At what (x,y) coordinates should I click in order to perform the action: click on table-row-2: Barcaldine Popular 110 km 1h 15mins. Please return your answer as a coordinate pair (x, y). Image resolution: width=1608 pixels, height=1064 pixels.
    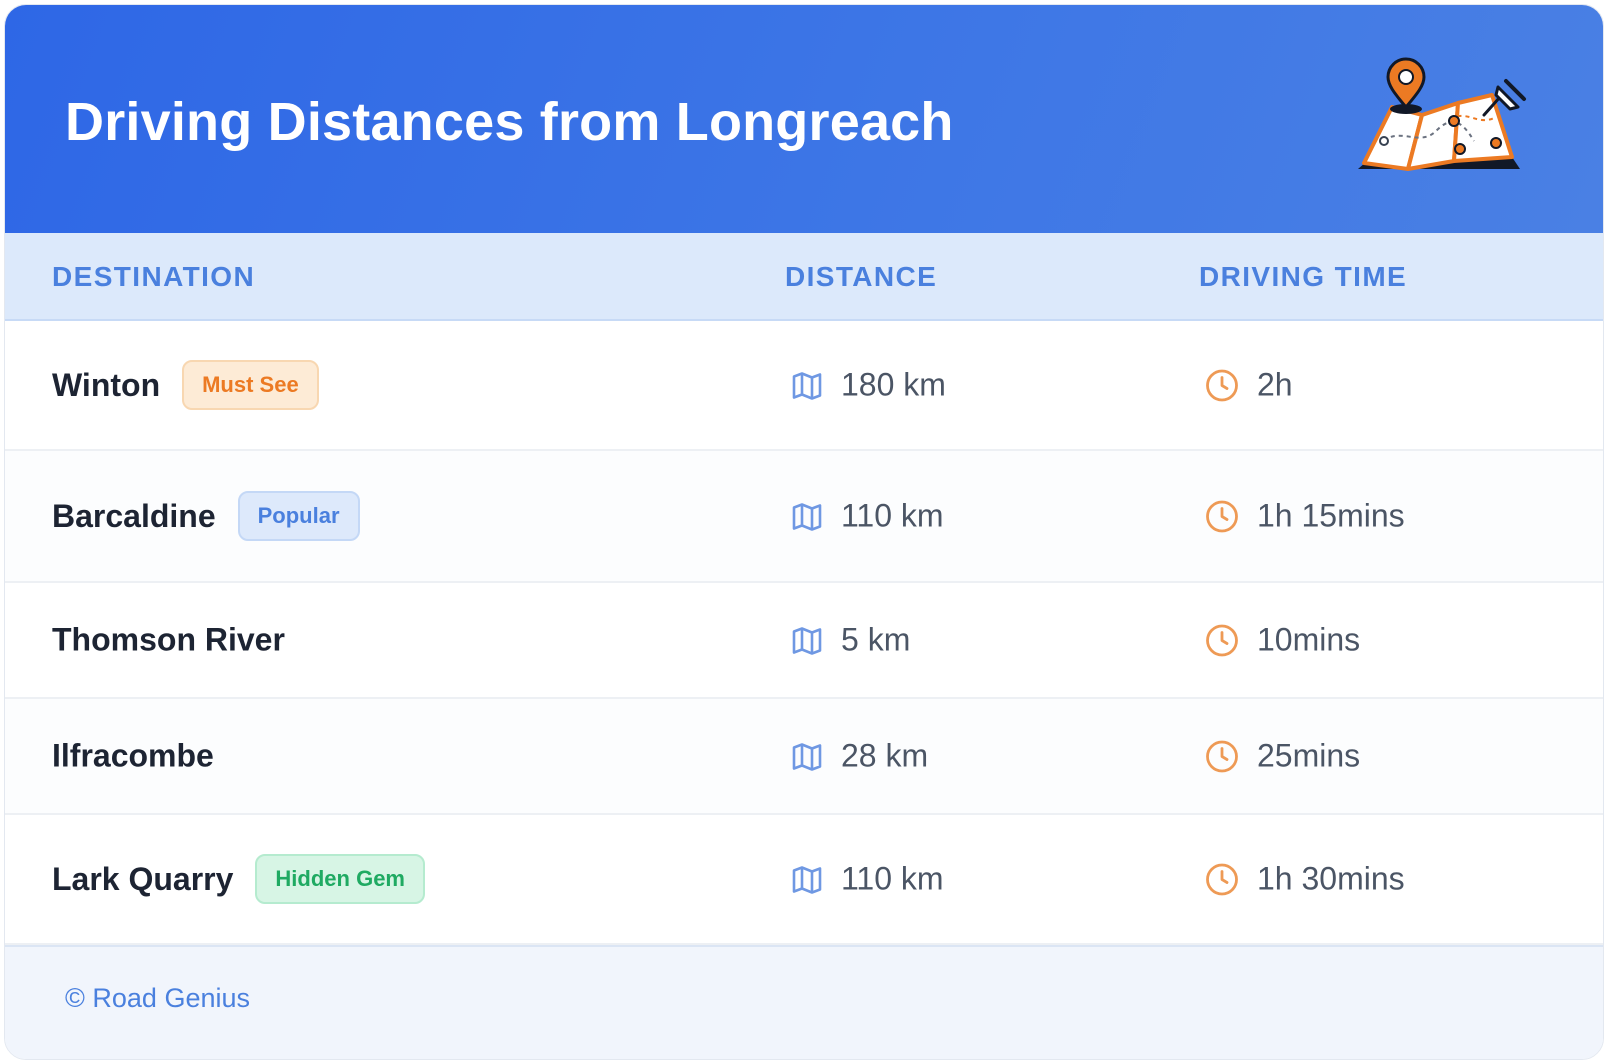
    Looking at the image, I should click on (804, 517).